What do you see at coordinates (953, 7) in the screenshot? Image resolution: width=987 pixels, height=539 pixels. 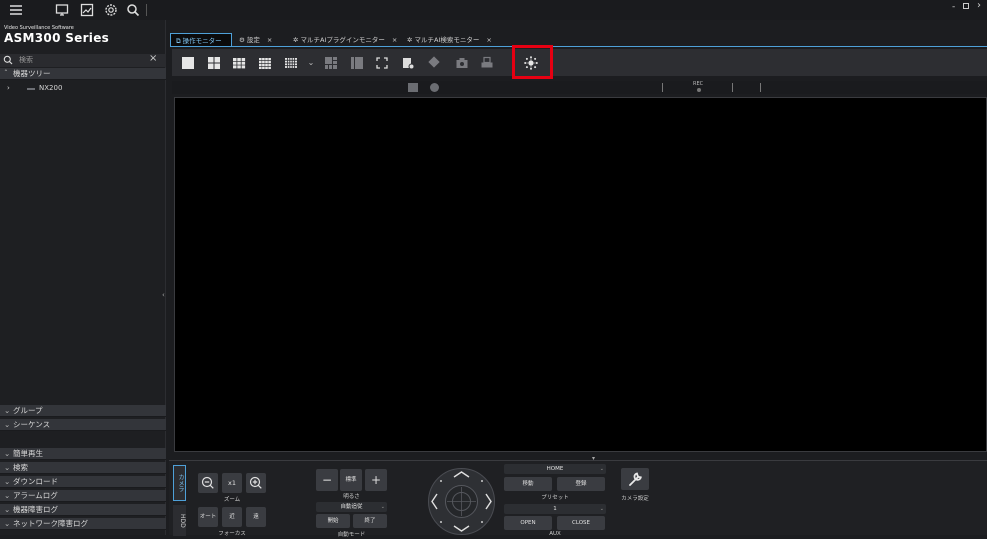 I see `minimize-icon: ‐` at bounding box center [953, 7].